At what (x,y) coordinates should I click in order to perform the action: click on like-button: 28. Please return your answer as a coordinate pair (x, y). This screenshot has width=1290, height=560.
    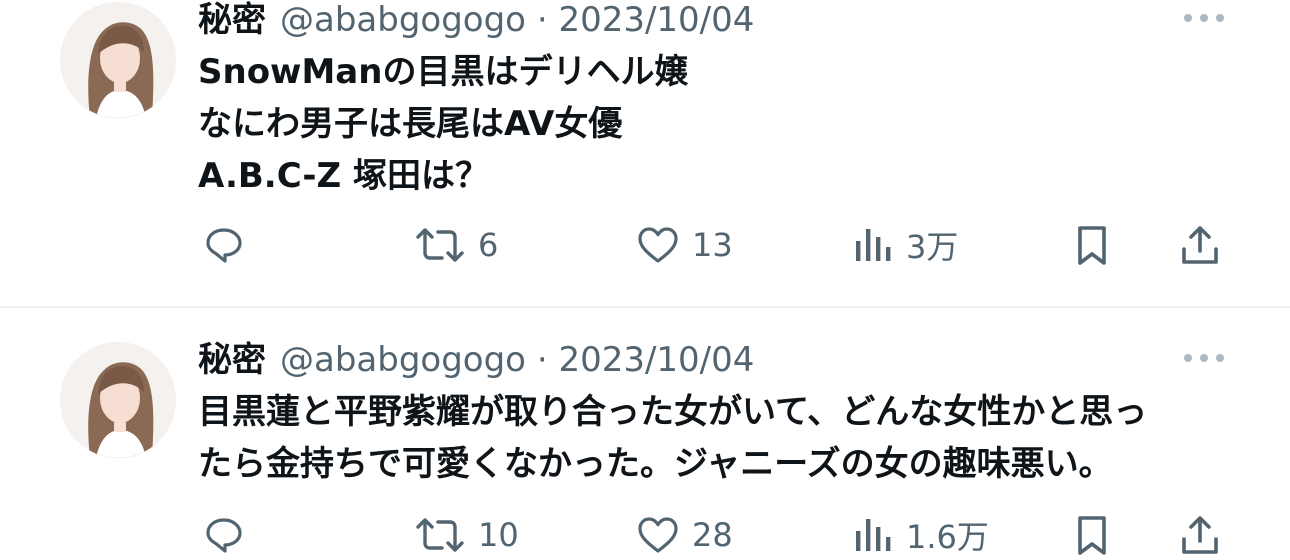
    Looking at the image, I should click on (683, 535).